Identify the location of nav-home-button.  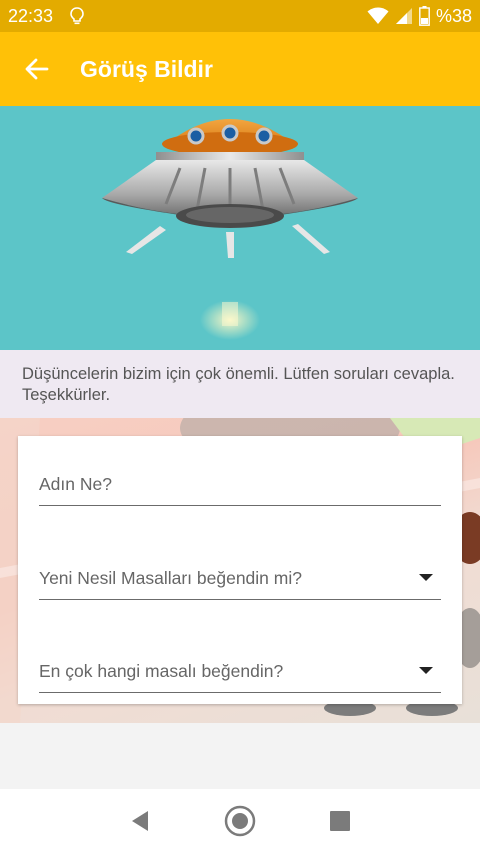
(240, 821).